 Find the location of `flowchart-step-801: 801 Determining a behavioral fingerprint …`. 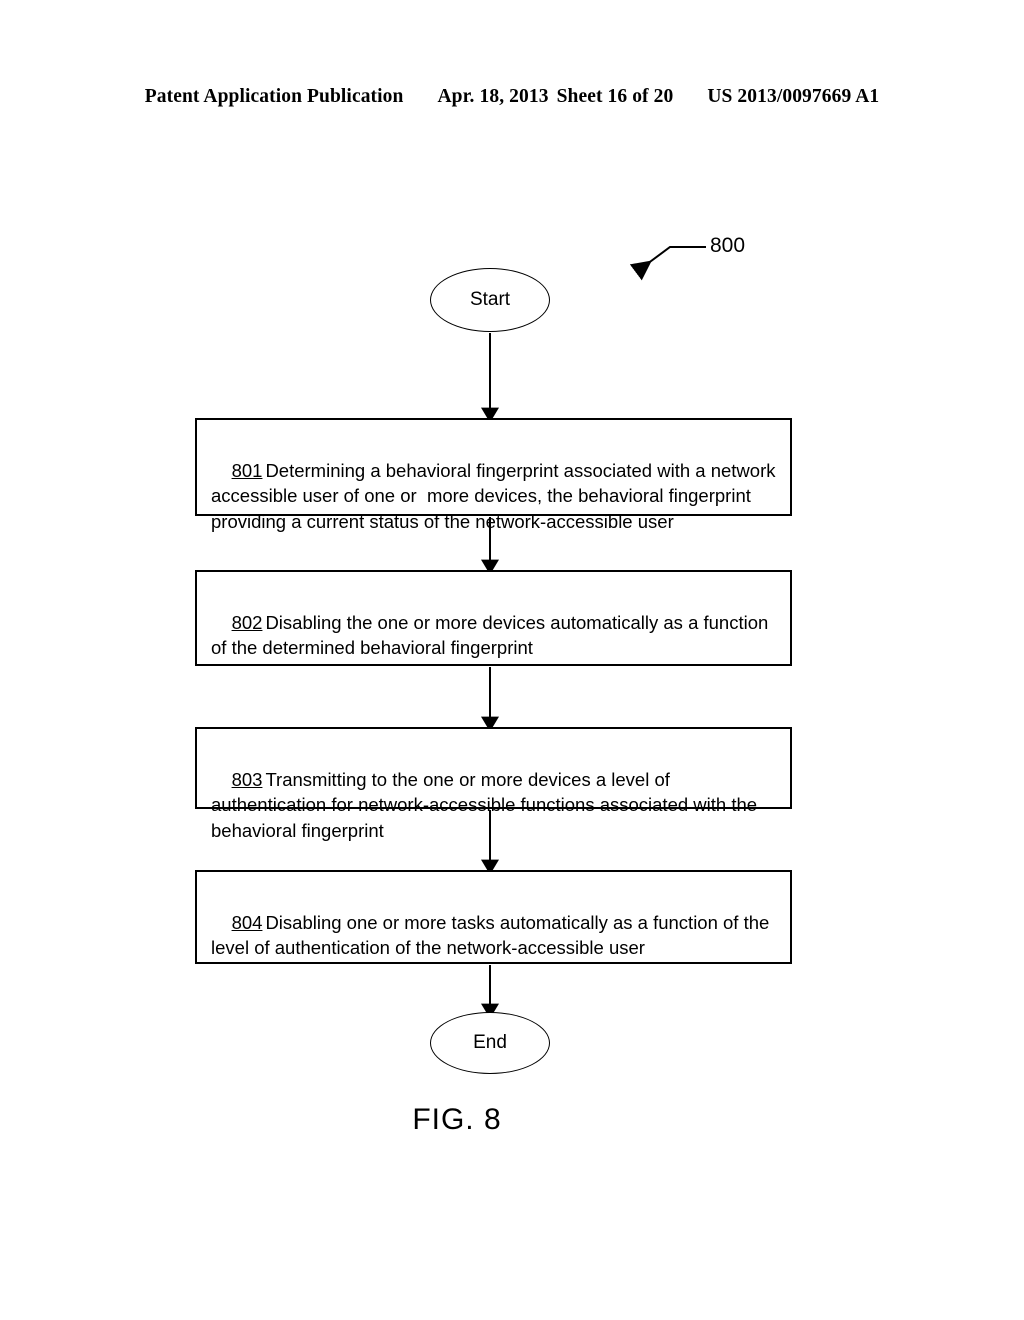

flowchart-step-801: 801 Determining a behavioral fingerprint … is located at coordinates (493, 475).